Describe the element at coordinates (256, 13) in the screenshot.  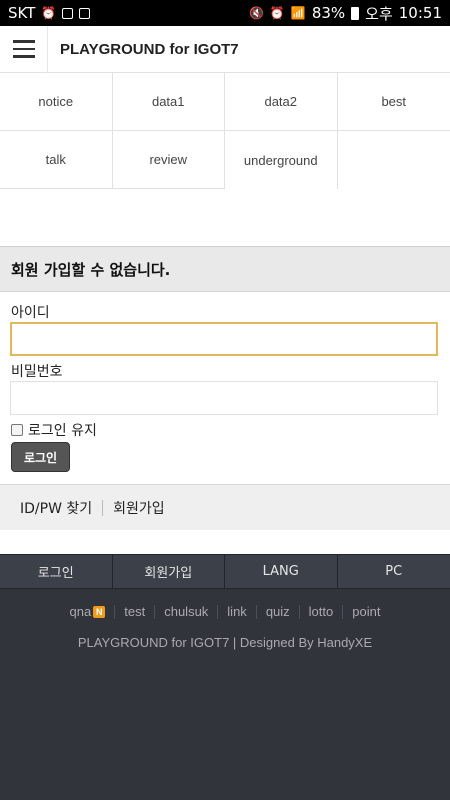
I see `mute-icon: 🔇` at that location.